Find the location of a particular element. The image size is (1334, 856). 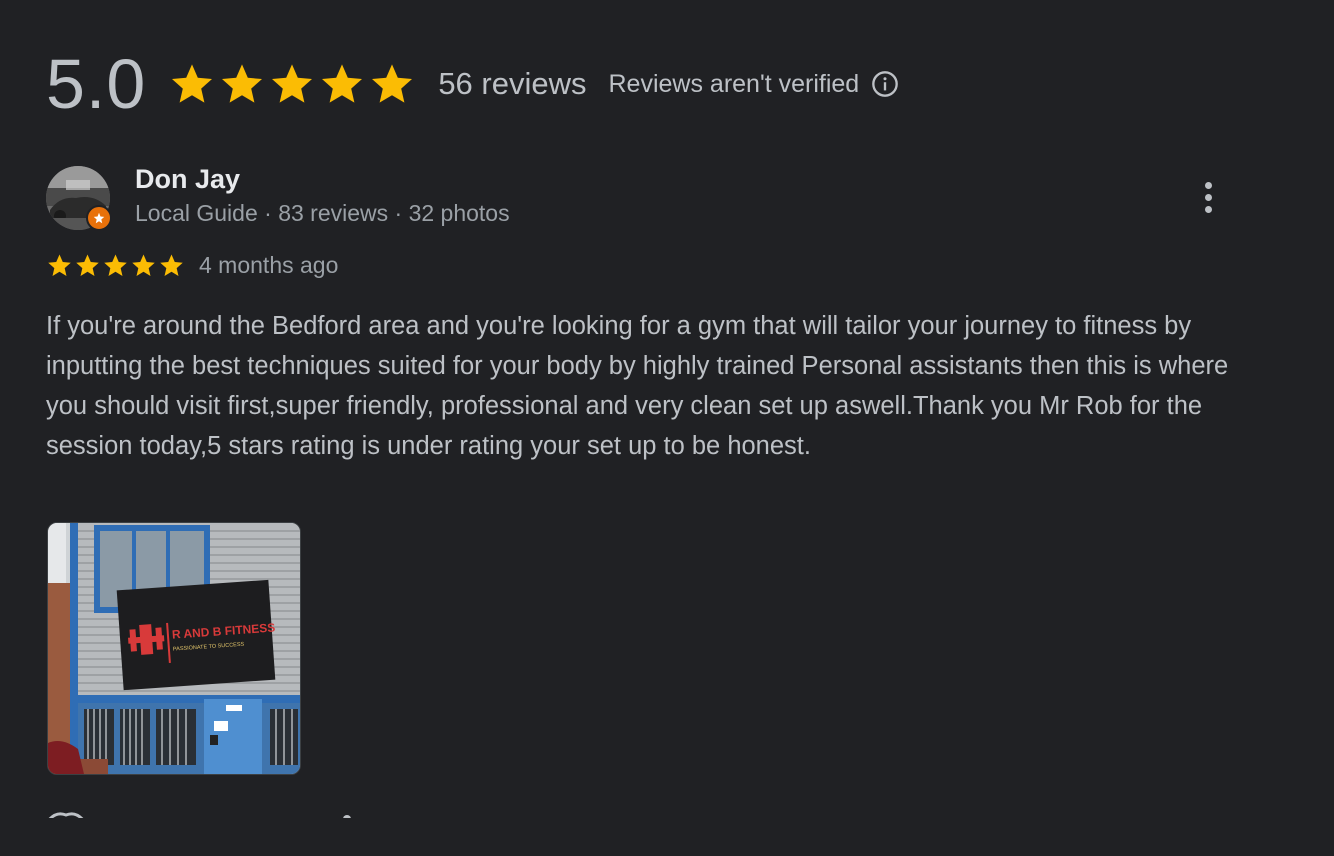

rating-summary: 5.0 56 reviews Reviews aren't verified is located at coordinates (472, 84).